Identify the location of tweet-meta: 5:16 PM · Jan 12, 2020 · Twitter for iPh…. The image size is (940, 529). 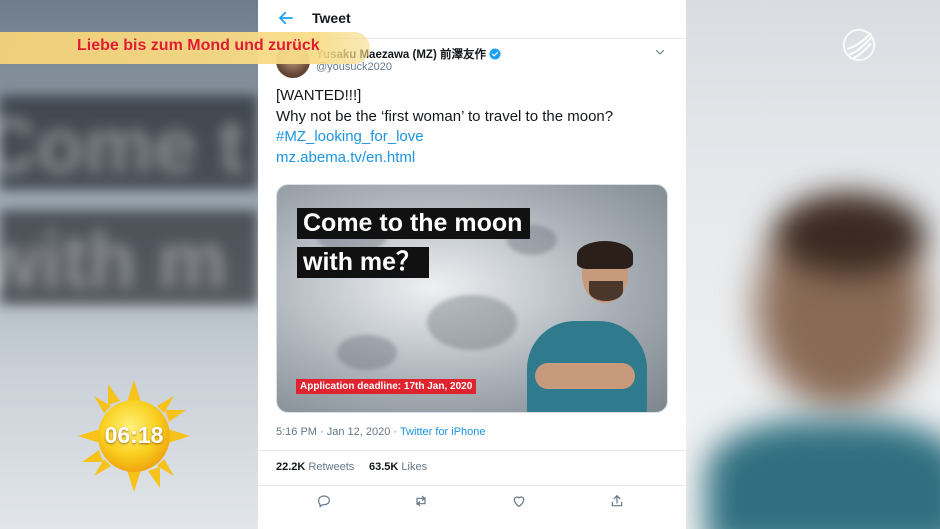
(381, 432).